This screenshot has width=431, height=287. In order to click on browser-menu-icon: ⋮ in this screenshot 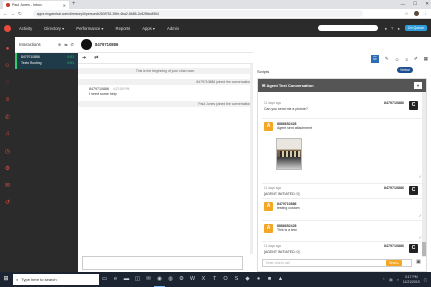, I will do `click(426, 14)`.